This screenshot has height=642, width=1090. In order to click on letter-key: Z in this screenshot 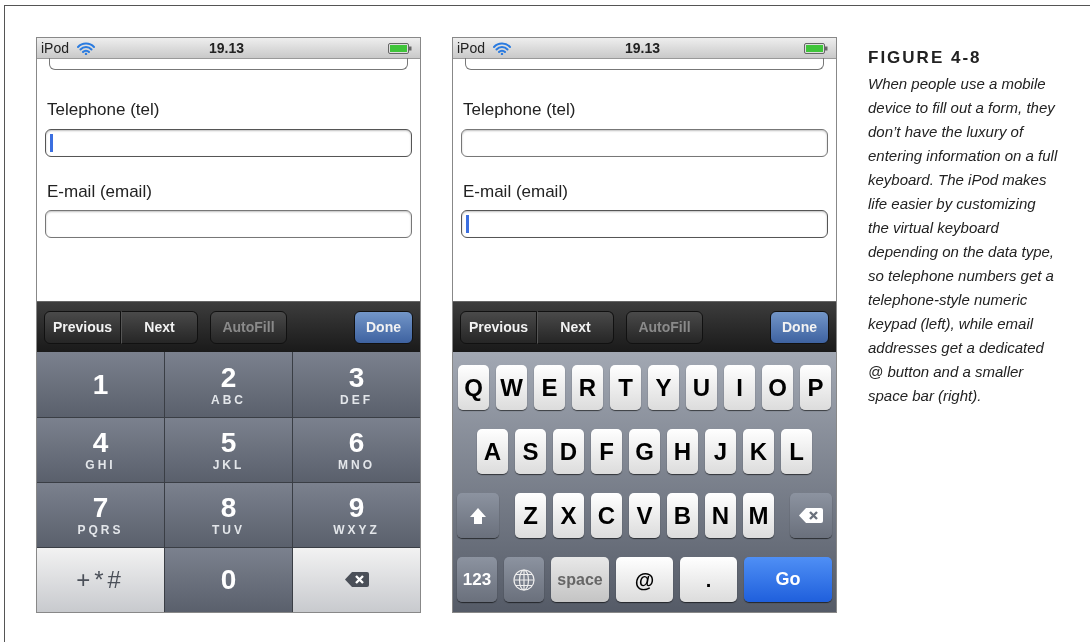, I will do `click(530, 516)`.